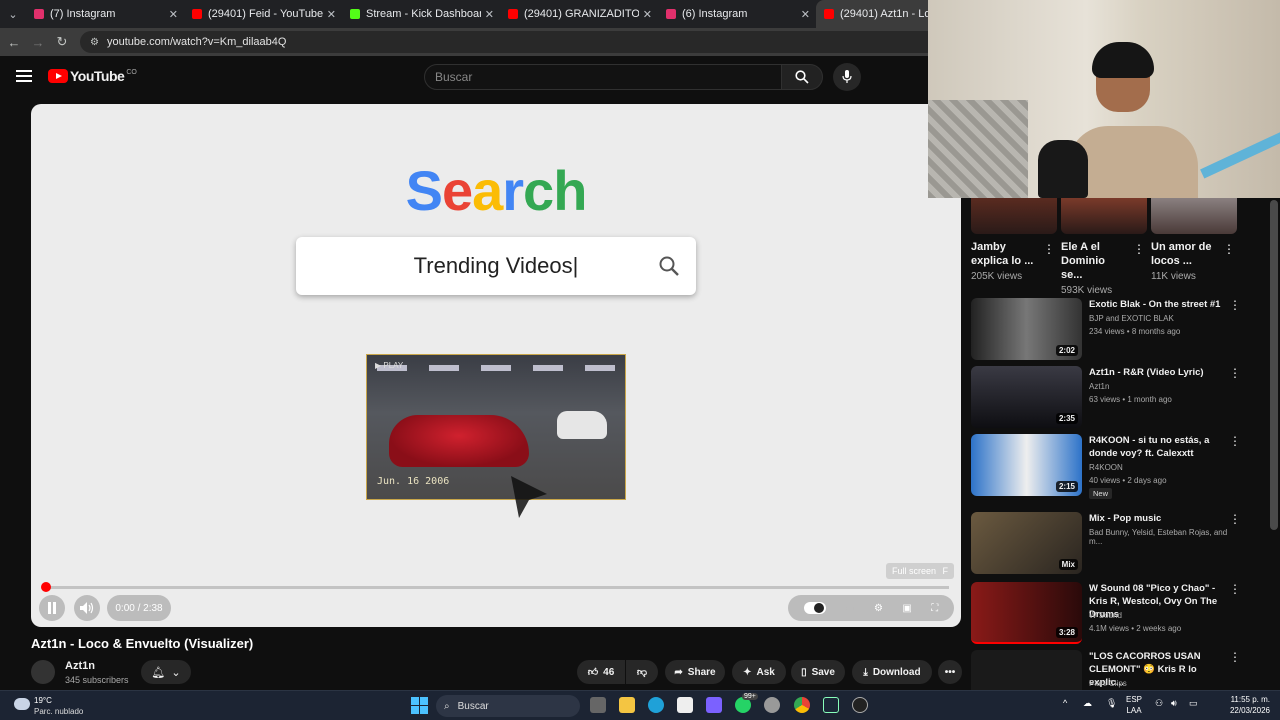  I want to click on onedrive-icon: ☁, so click(1087, 703).